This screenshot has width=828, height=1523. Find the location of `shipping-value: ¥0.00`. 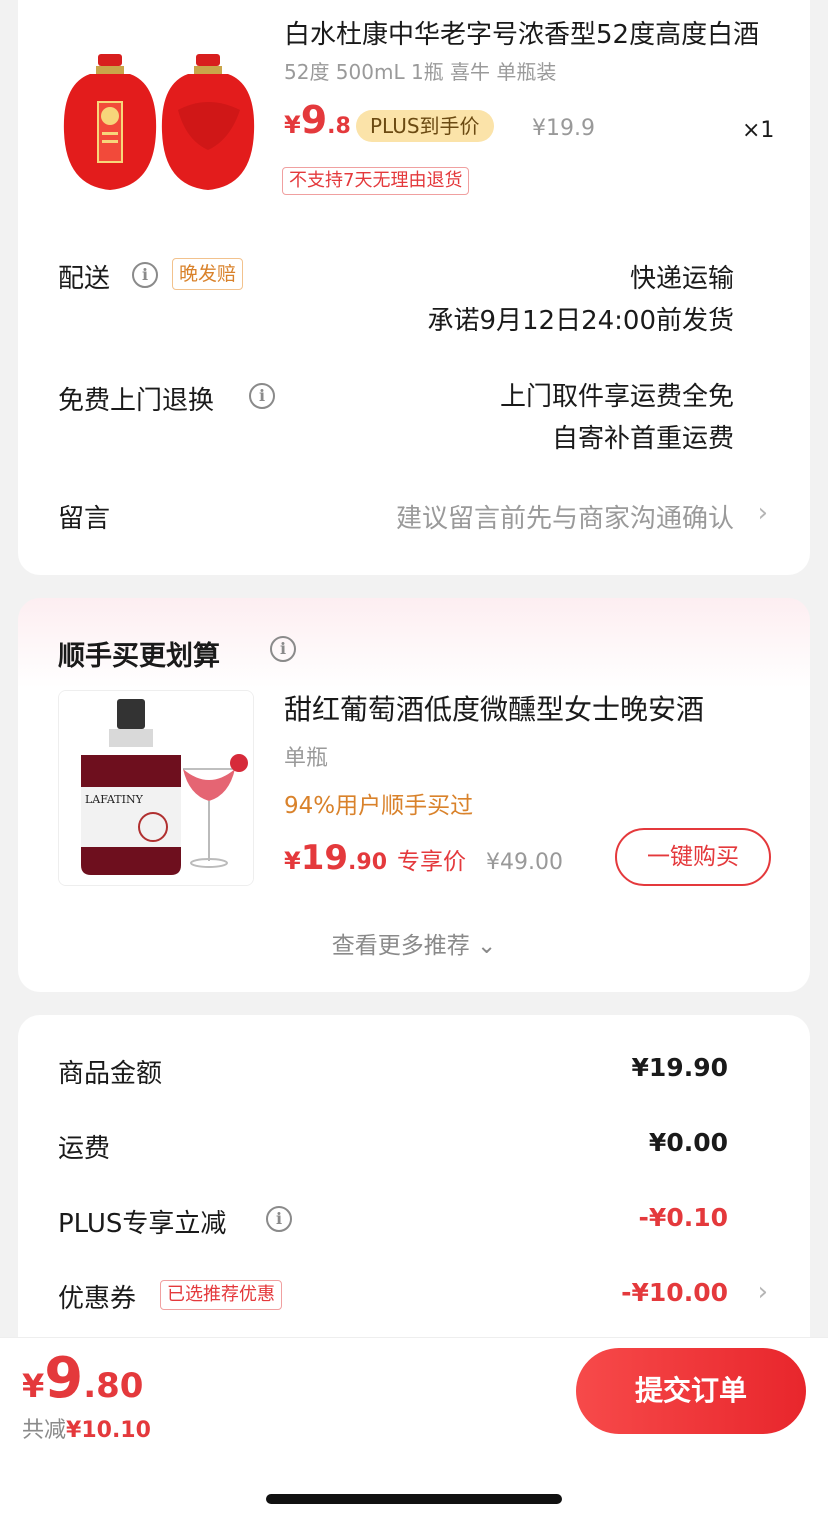

shipping-value: ¥0.00 is located at coordinates (688, 1142).